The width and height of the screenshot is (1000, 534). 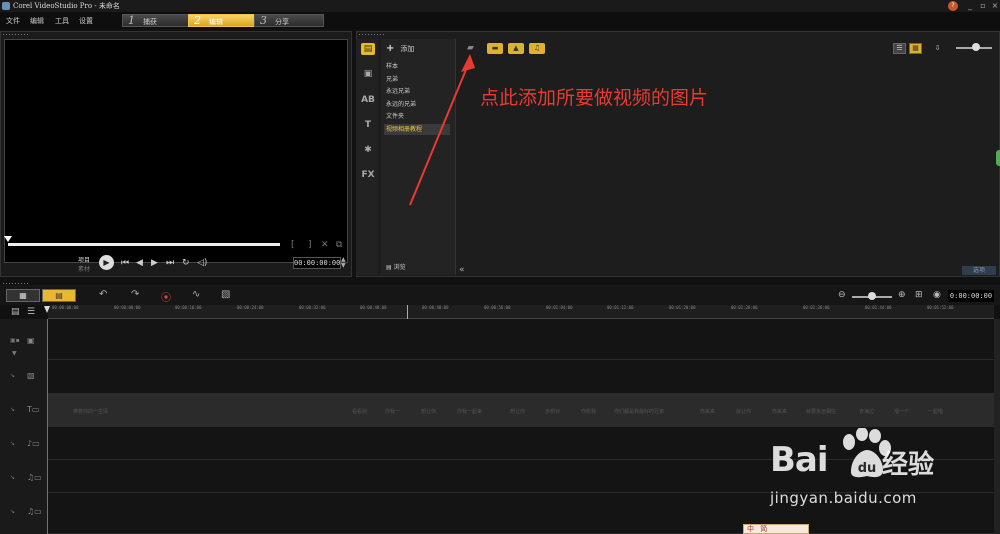 I want to click on close-button: ×, so click(x=994, y=6).